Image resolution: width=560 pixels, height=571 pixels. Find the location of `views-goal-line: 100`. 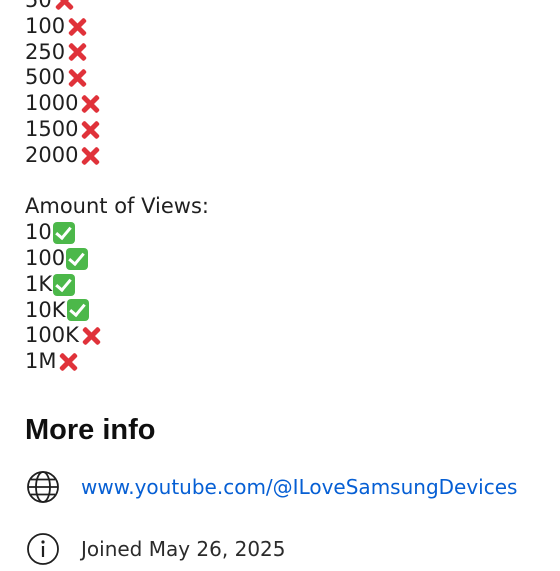

views-goal-line: 100 is located at coordinates (285, 259).